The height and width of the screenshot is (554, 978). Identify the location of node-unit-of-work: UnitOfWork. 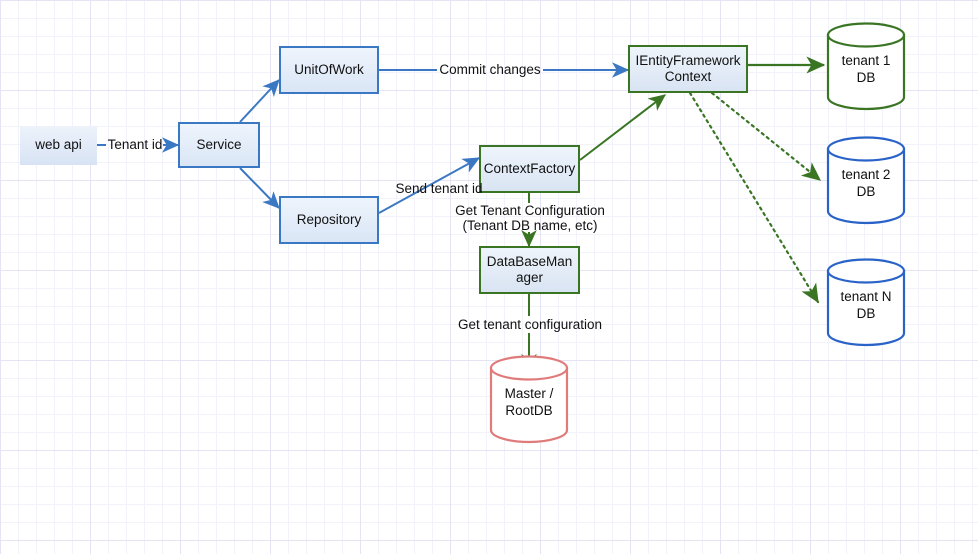
(329, 70).